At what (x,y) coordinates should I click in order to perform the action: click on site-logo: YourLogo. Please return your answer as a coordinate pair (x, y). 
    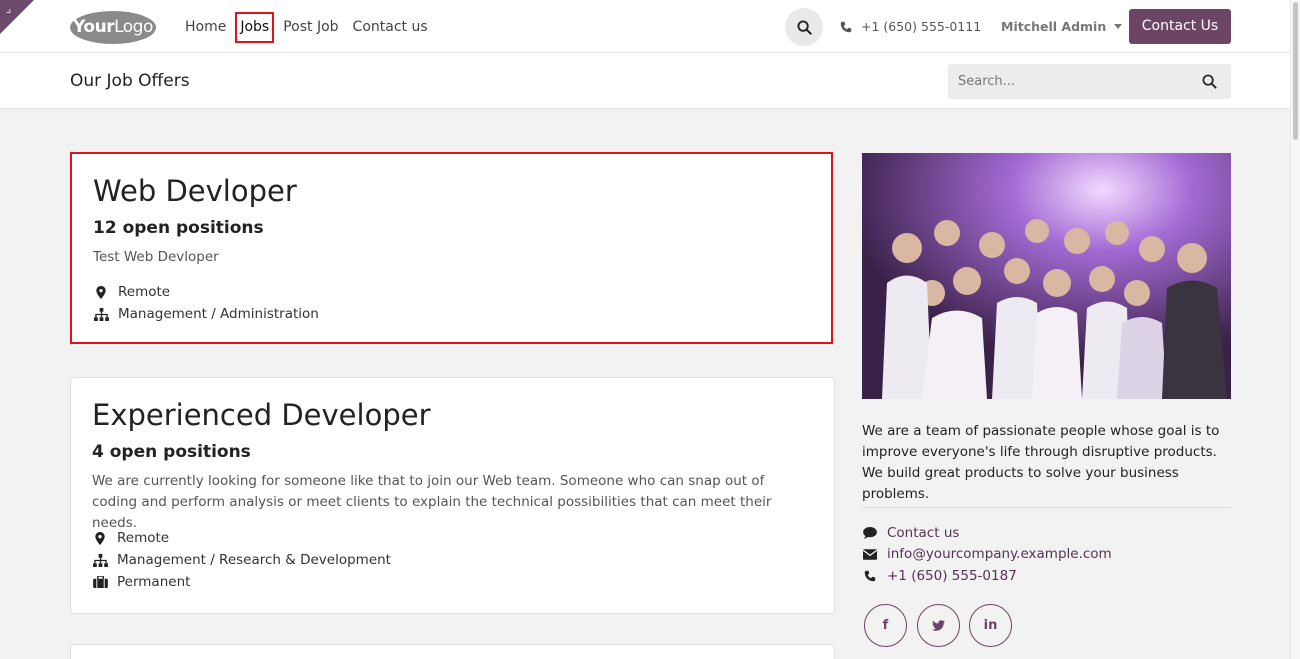
    Looking at the image, I should click on (113, 27).